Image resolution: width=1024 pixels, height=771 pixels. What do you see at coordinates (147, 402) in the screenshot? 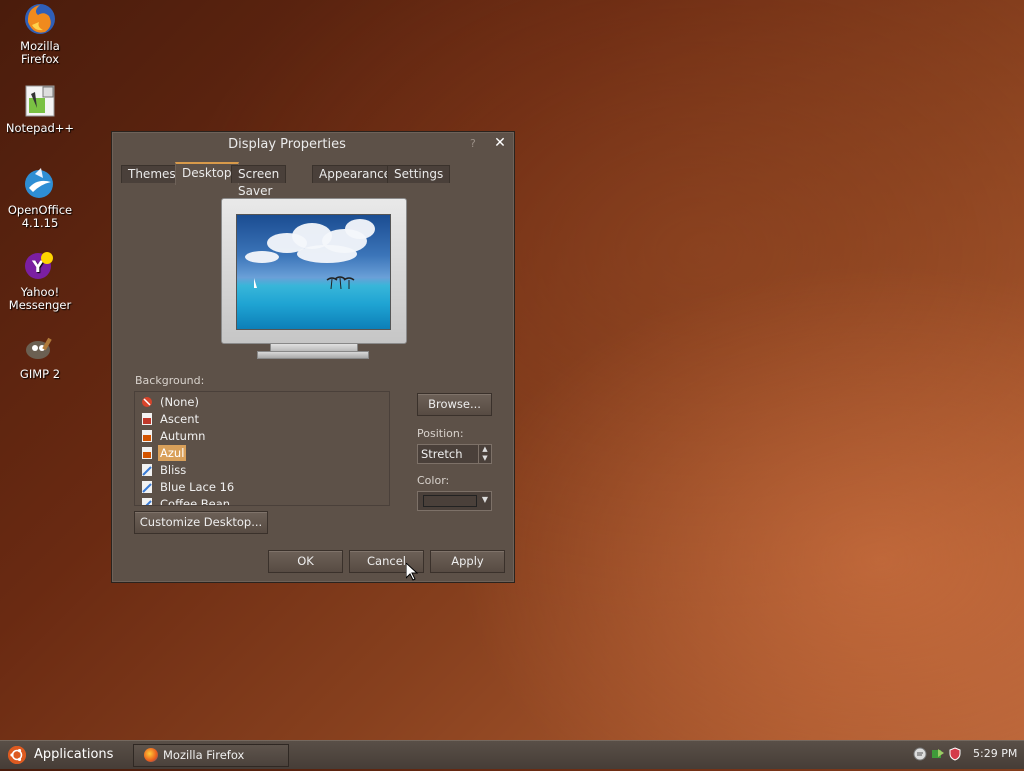
I see `none-icon` at bounding box center [147, 402].